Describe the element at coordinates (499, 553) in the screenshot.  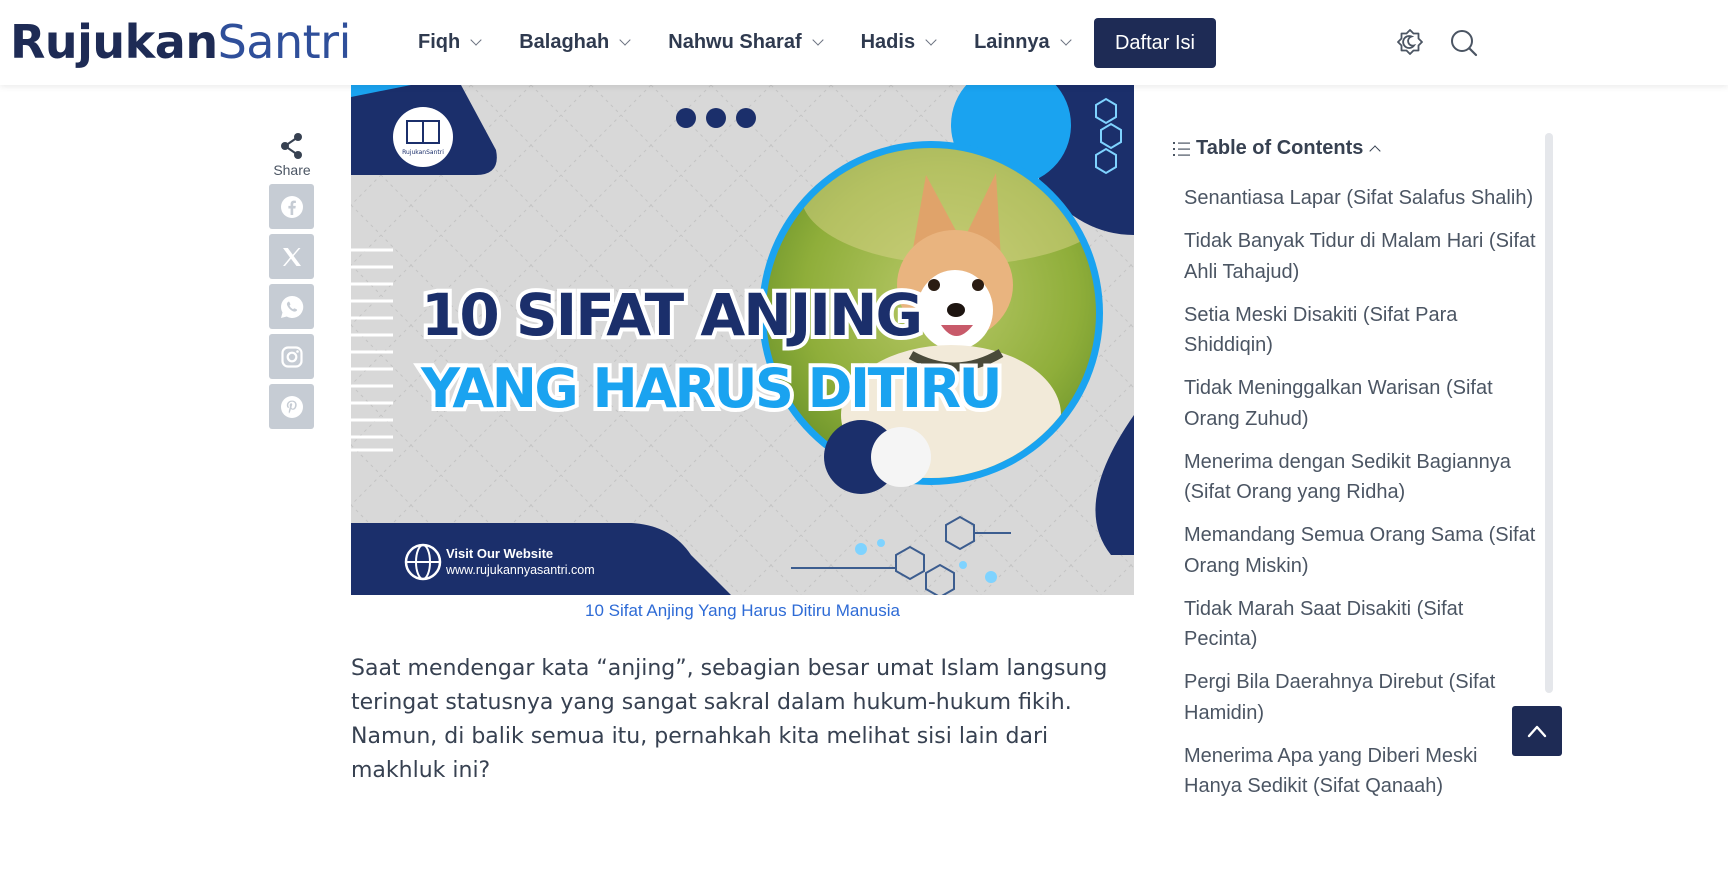
I see `hero-visit-label: Visit Our Website` at that location.